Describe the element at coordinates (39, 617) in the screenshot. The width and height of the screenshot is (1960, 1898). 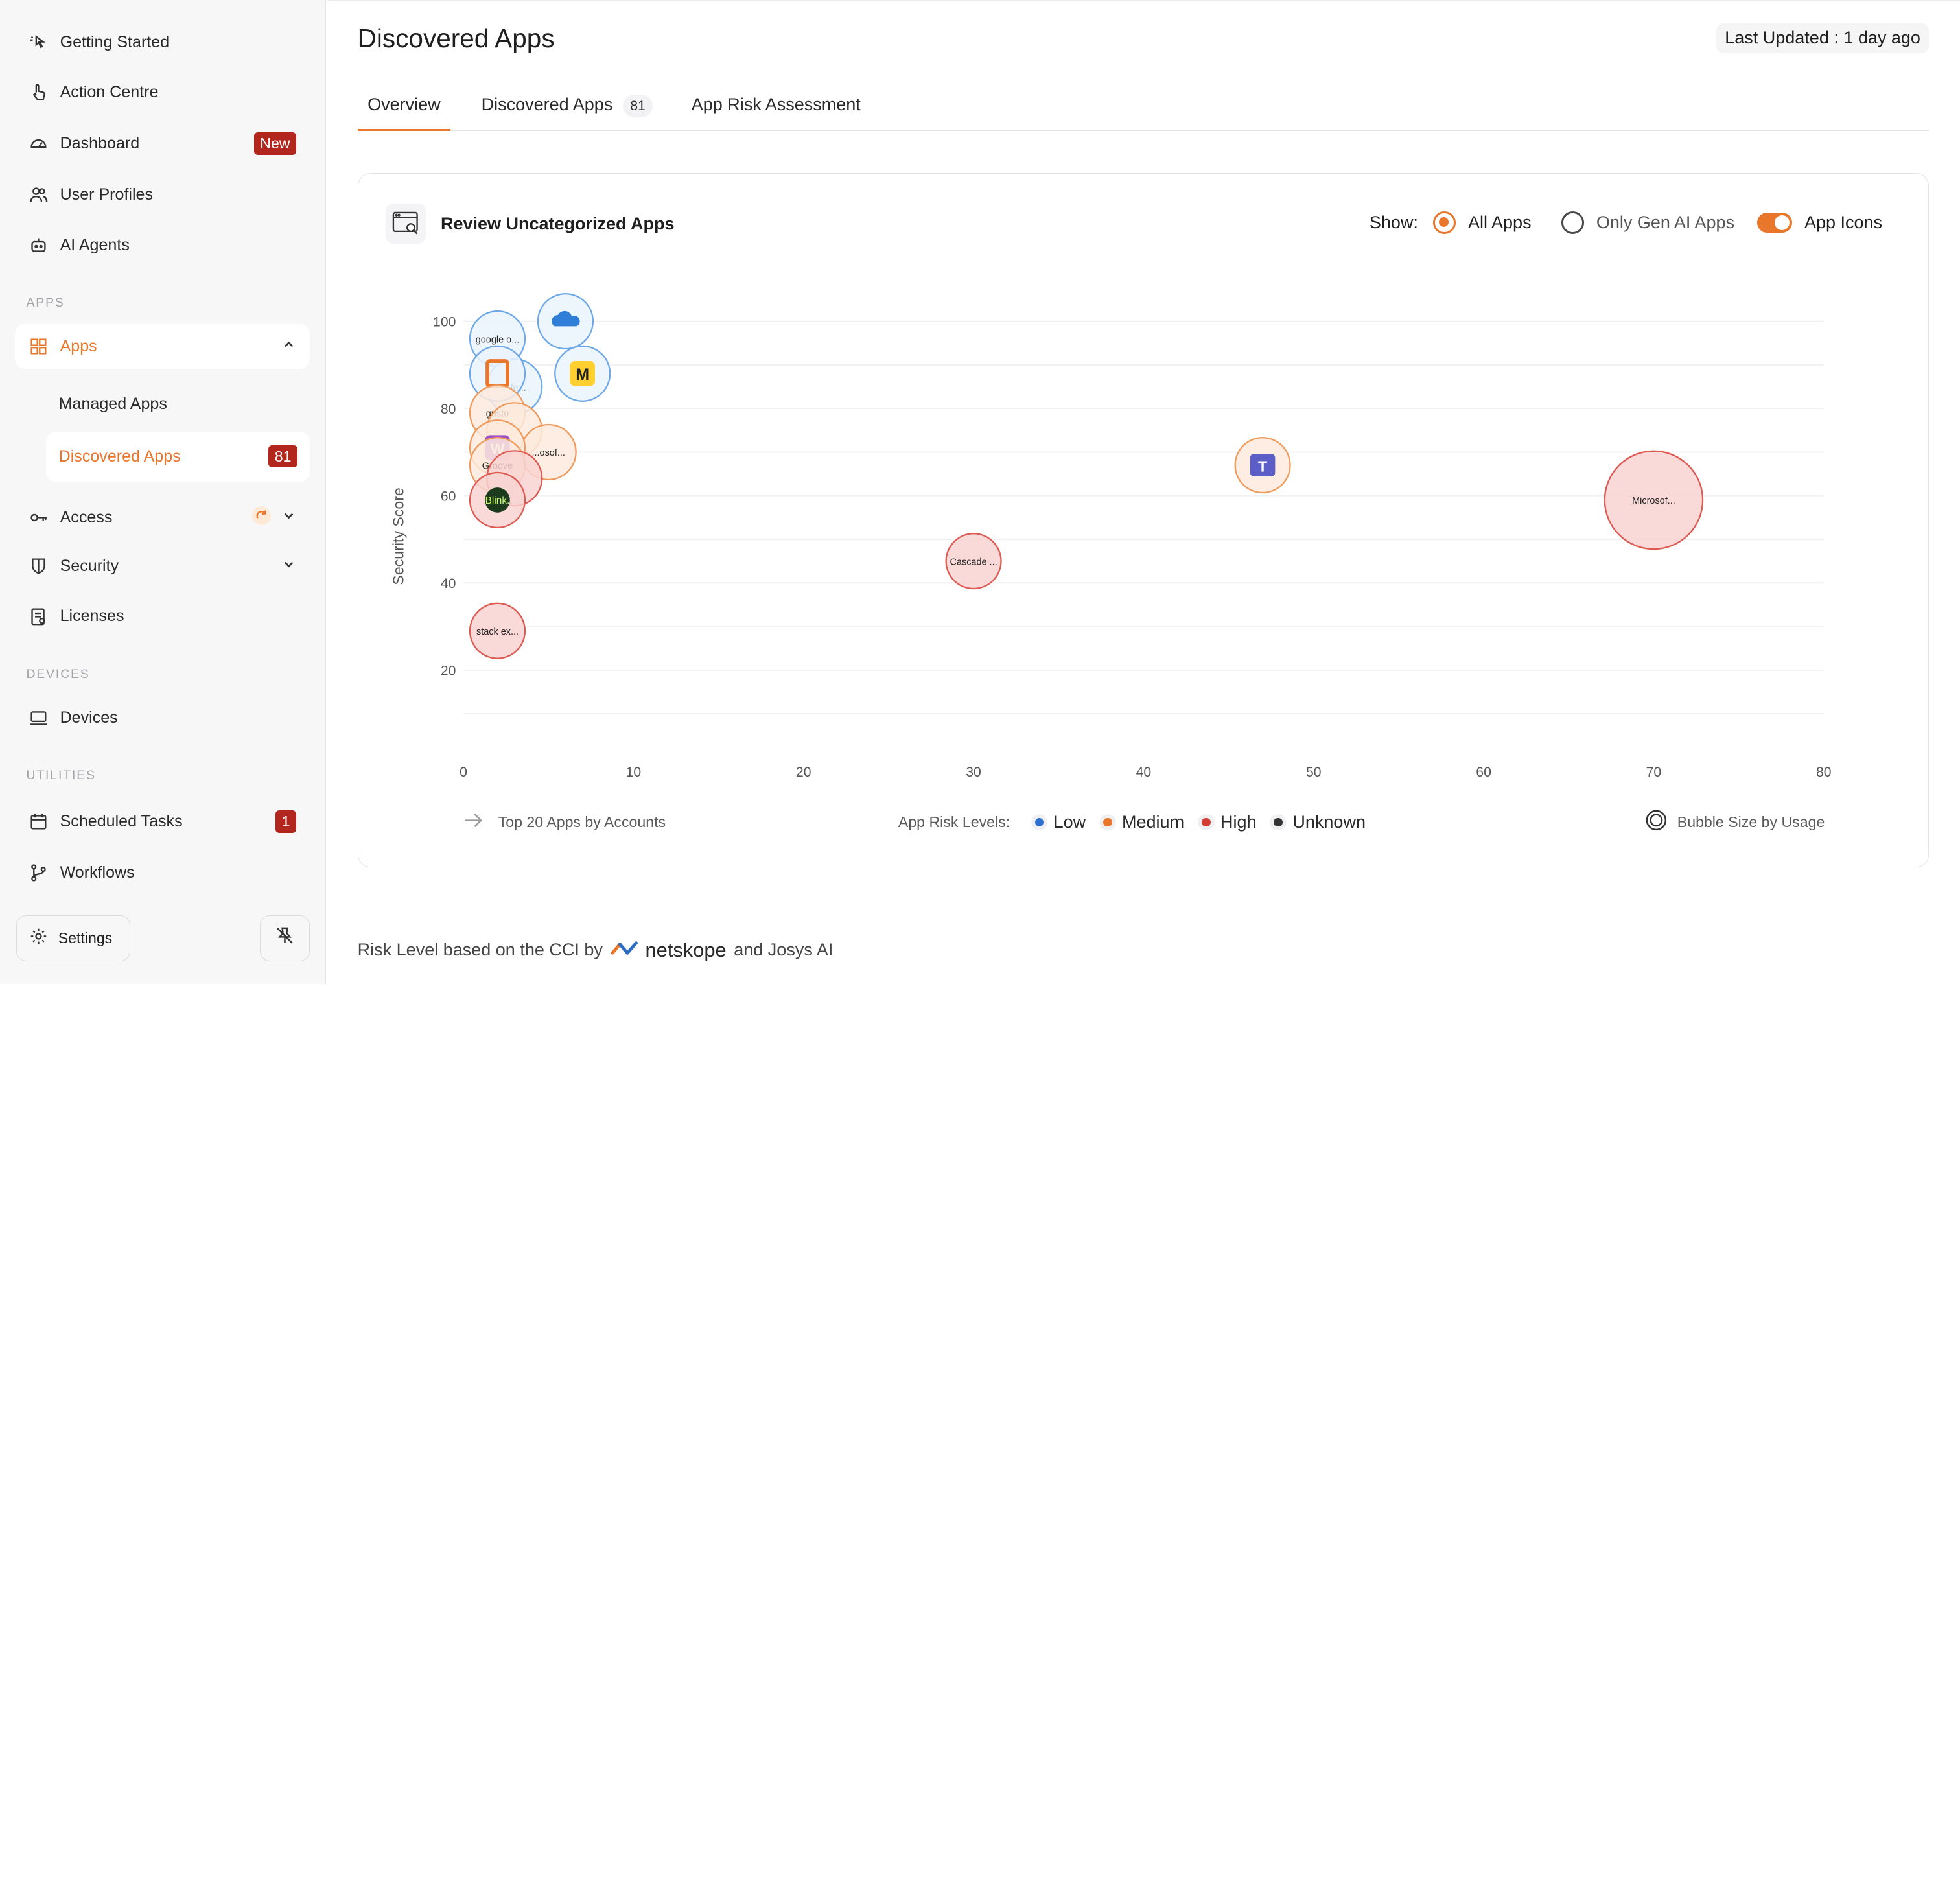
I see `license-icon` at that location.